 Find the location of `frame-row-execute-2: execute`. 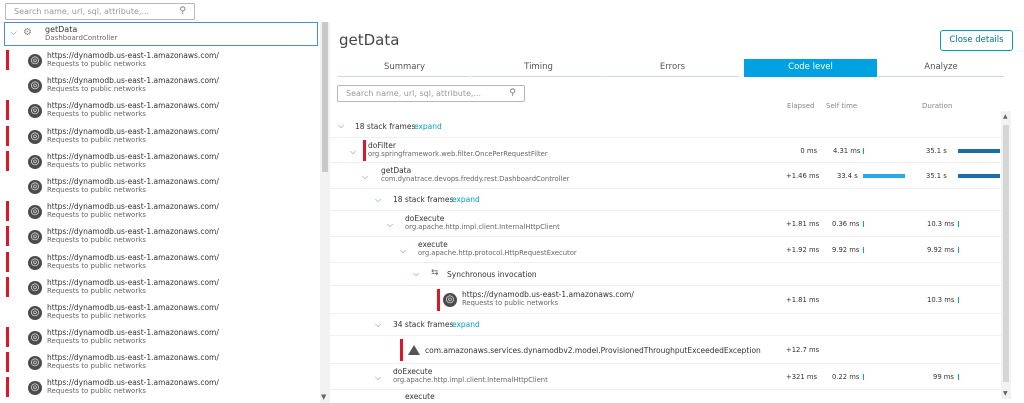

frame-row-execute-2: execute is located at coordinates (665, 396).